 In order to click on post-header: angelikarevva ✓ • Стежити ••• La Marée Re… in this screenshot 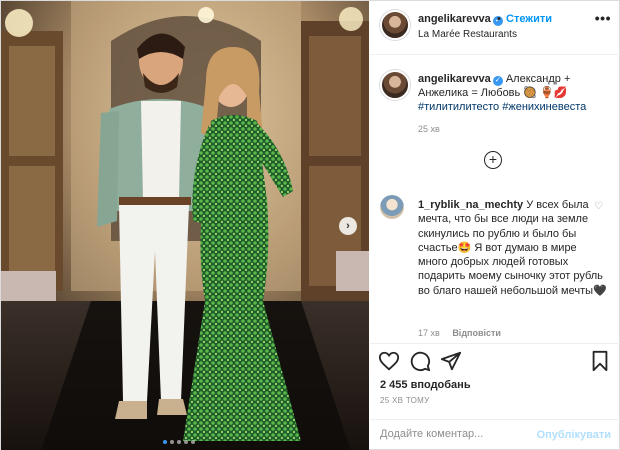, I will do `click(495, 28)`.